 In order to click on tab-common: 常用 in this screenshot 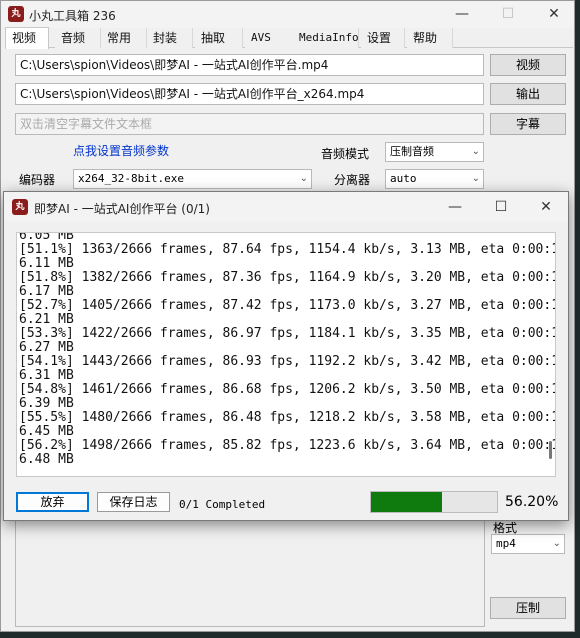, I will do `click(124, 38)`.